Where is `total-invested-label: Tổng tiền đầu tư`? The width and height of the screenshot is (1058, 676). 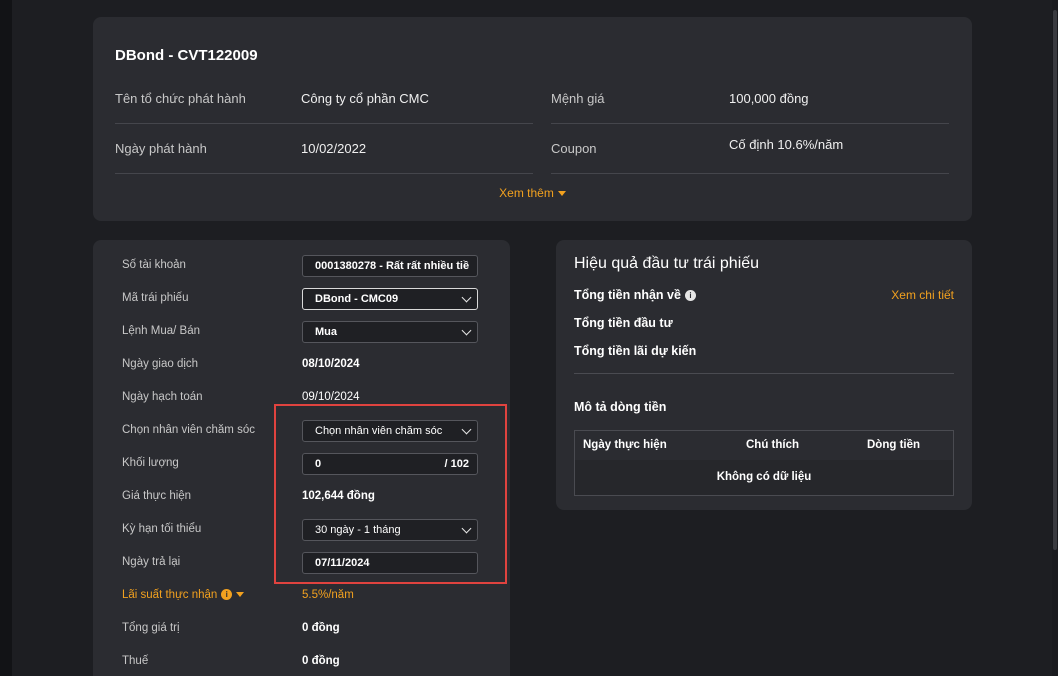
total-invested-label: Tổng tiền đầu tư is located at coordinates (623, 323).